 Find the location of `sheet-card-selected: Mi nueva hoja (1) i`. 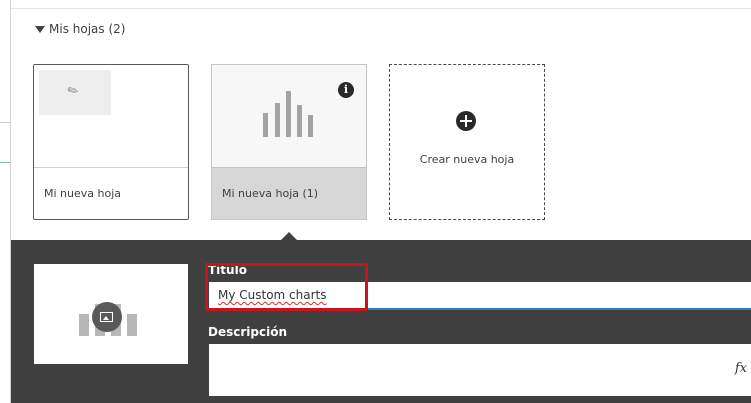

sheet-card-selected: Mi nueva hoja (1) i is located at coordinates (289, 142).